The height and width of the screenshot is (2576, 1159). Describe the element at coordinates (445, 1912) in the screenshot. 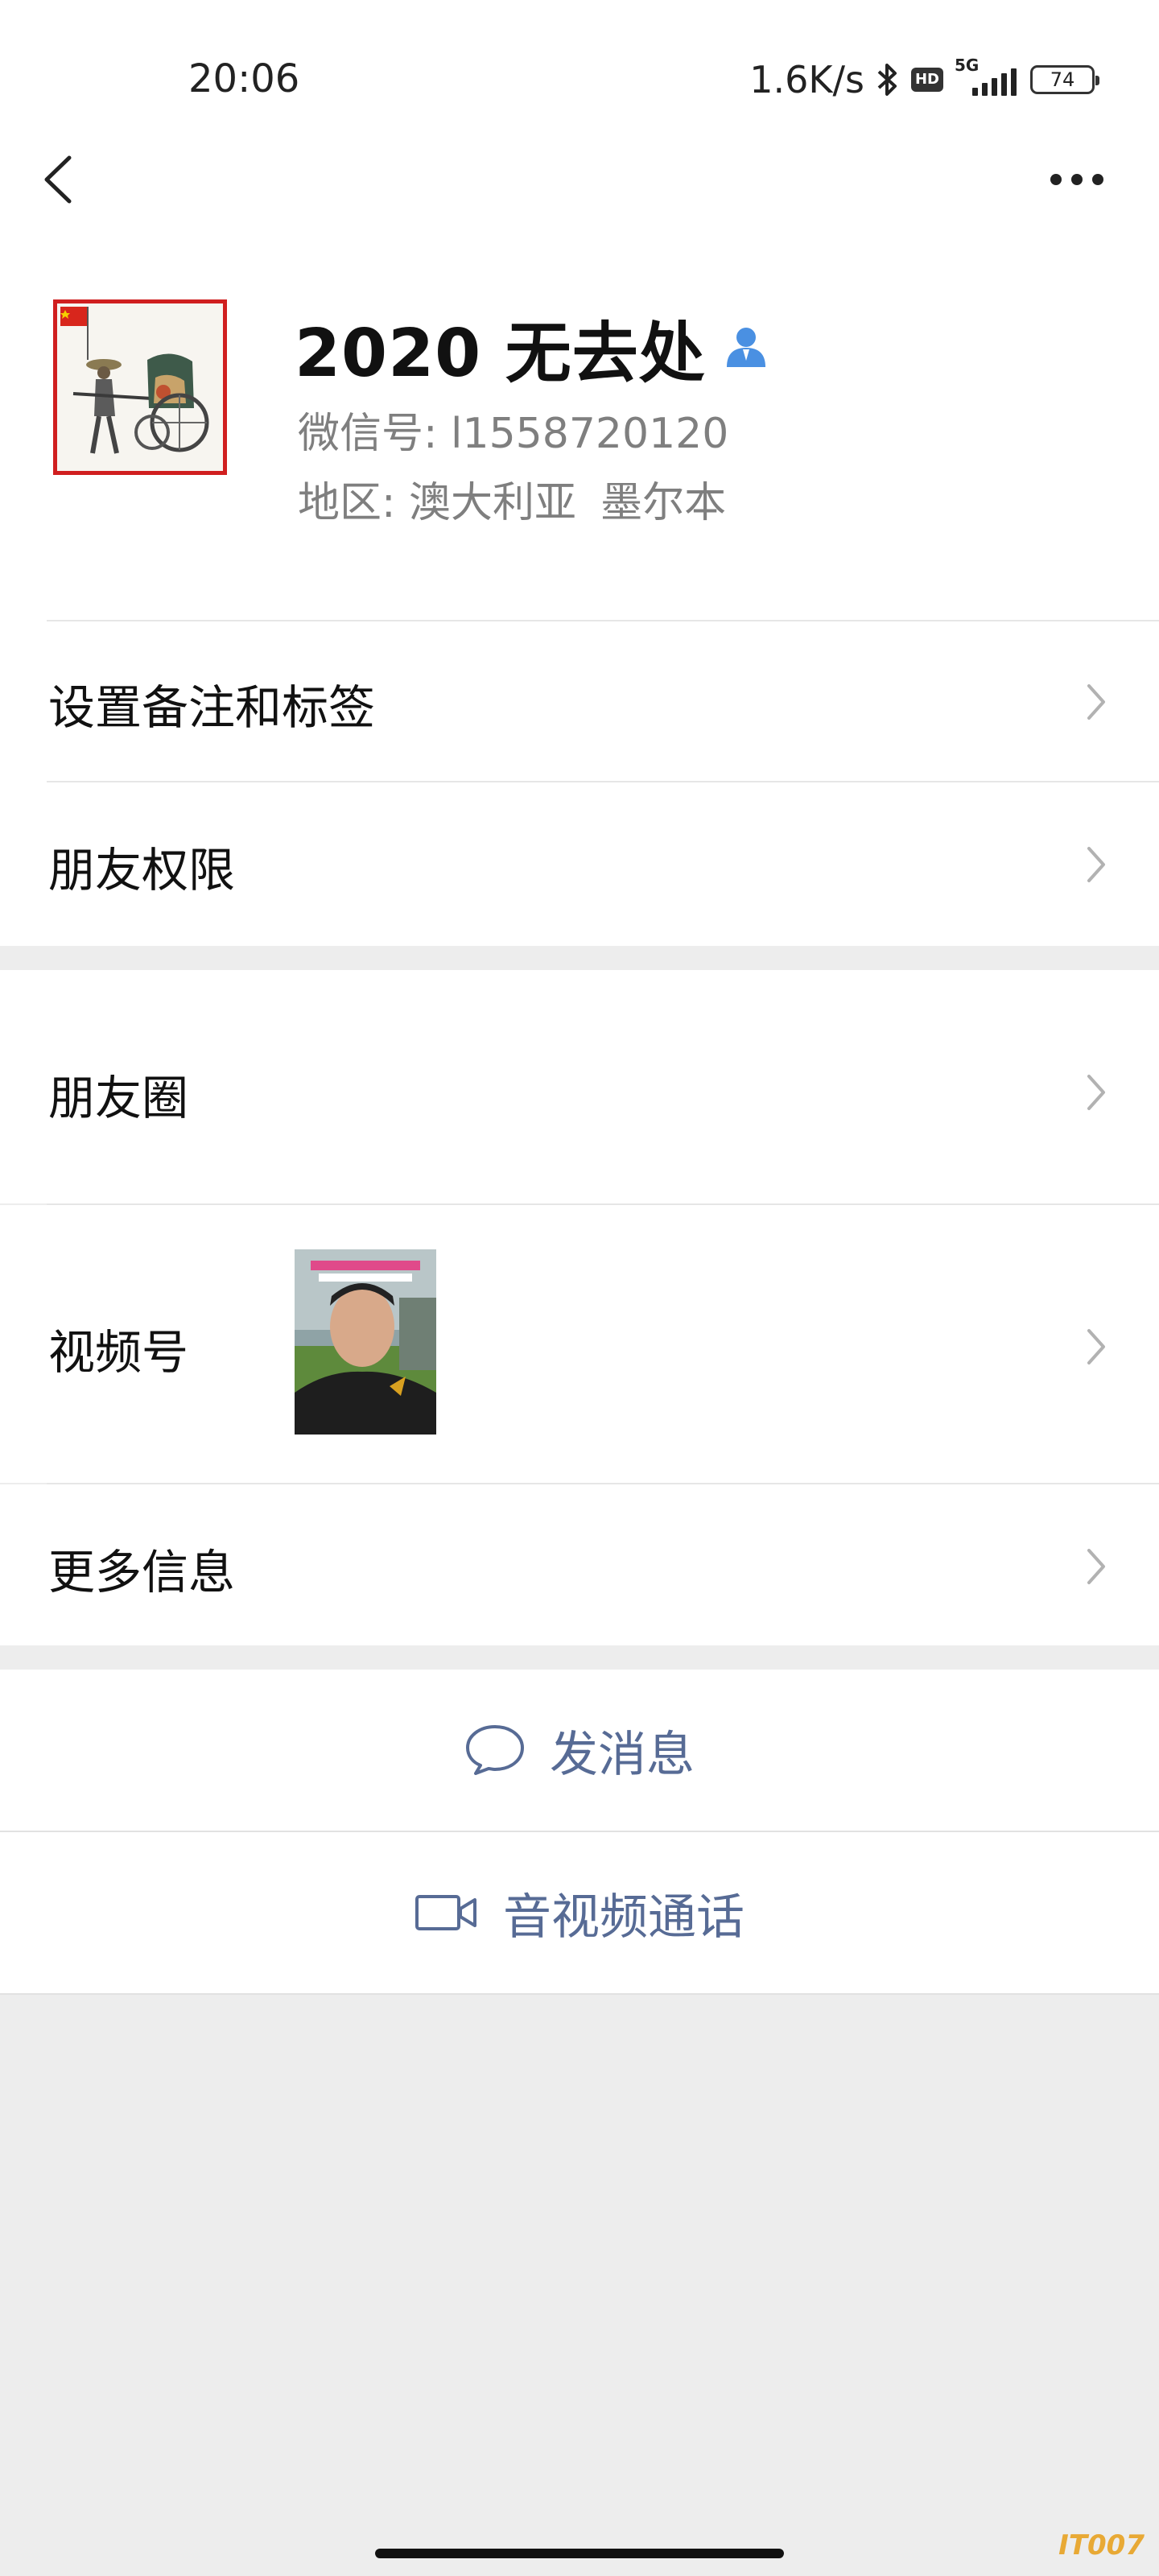

I see `video-camera-icon` at that location.